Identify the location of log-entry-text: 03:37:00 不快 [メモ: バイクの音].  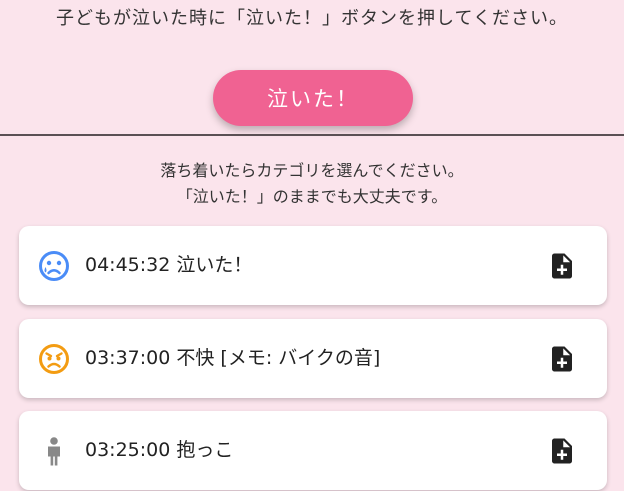
(233, 358).